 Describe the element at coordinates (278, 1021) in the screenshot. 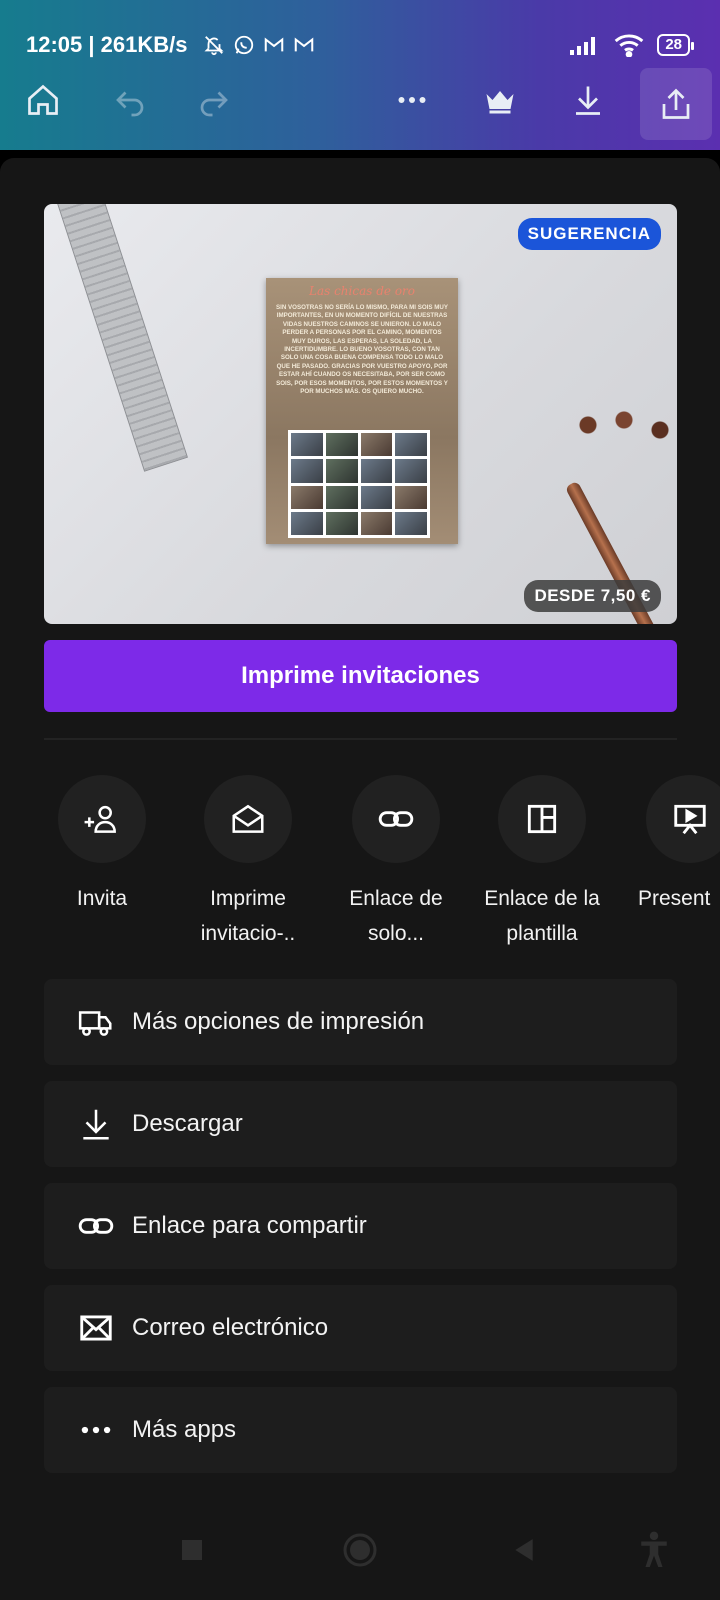

I see `list-item-label: Más opciones de impresión` at that location.